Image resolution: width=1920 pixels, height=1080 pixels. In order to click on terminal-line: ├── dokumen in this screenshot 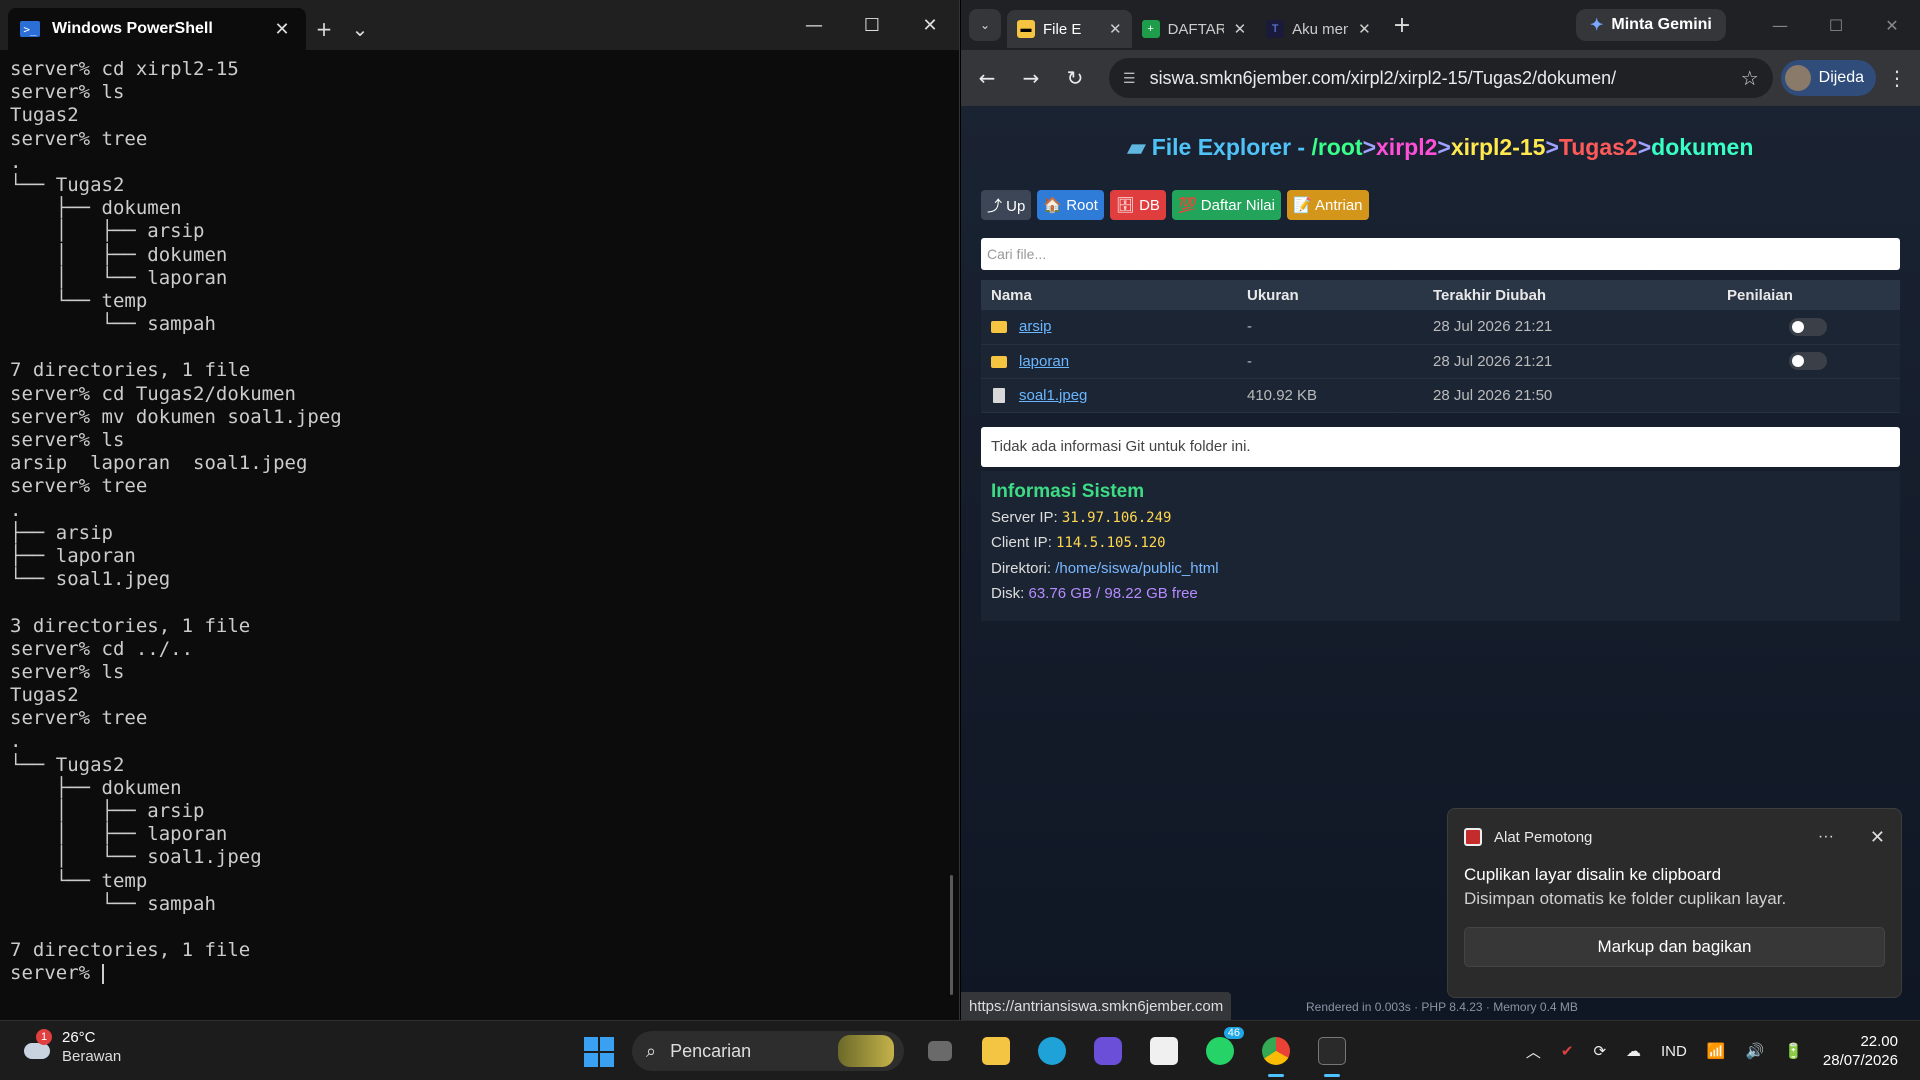, I will do `click(96, 787)`.